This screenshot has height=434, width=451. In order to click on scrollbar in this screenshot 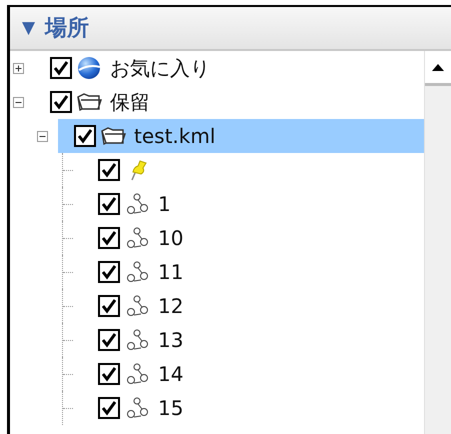, I will do `click(437, 242)`.